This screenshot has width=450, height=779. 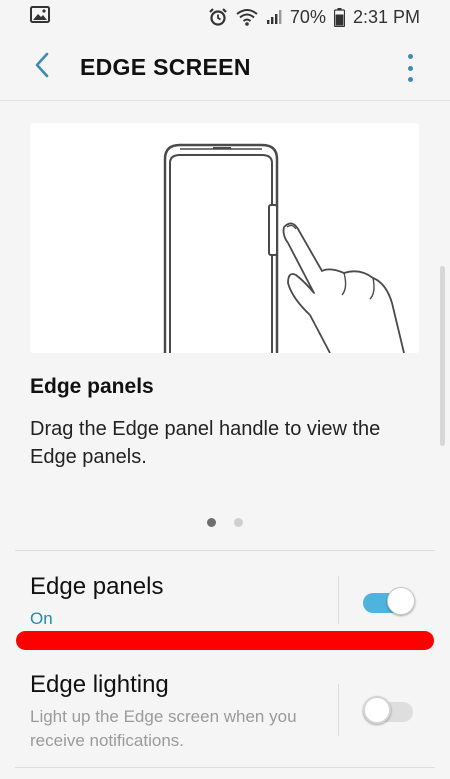 What do you see at coordinates (225, 550) in the screenshot?
I see `section-divider` at bounding box center [225, 550].